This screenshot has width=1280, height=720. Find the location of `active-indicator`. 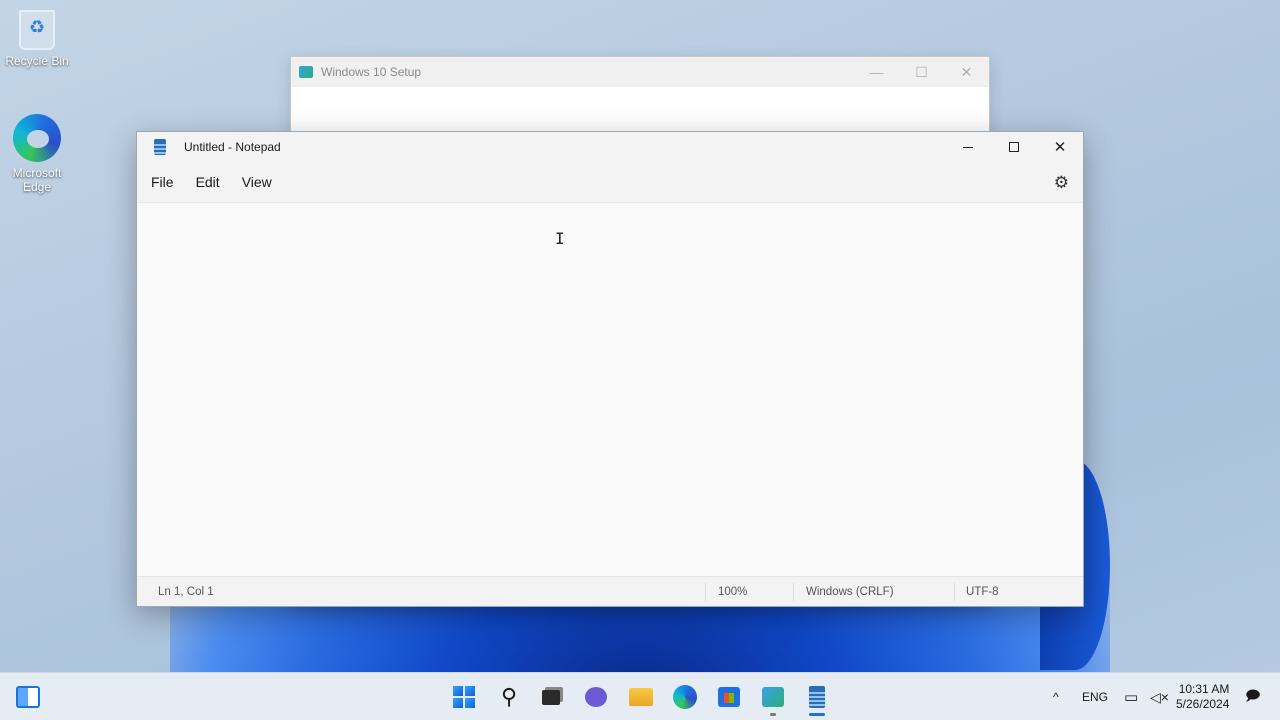

active-indicator is located at coordinates (817, 714).